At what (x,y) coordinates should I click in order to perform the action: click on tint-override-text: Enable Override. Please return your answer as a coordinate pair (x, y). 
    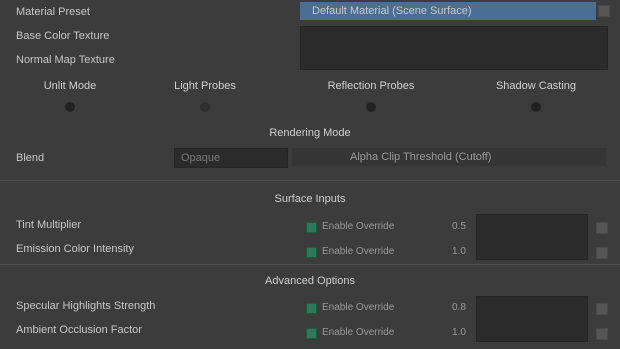
    Looking at the image, I should click on (358, 226).